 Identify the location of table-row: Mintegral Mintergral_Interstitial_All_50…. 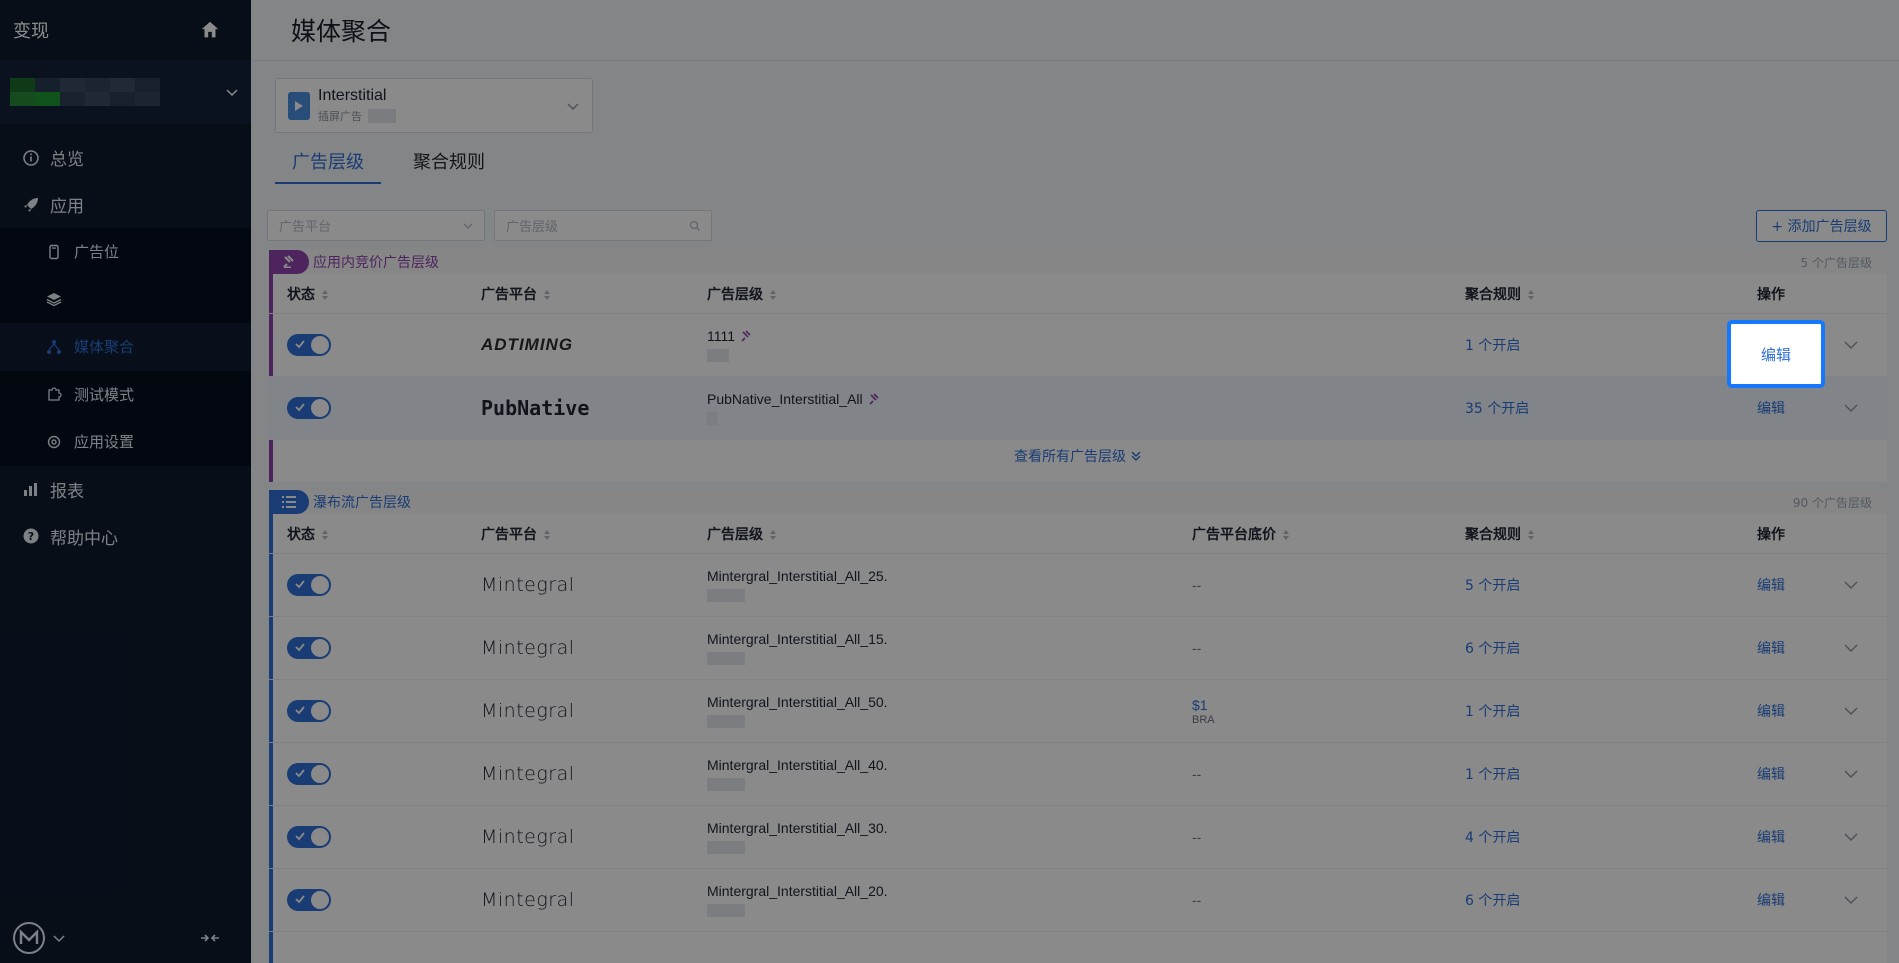
(1078, 711).